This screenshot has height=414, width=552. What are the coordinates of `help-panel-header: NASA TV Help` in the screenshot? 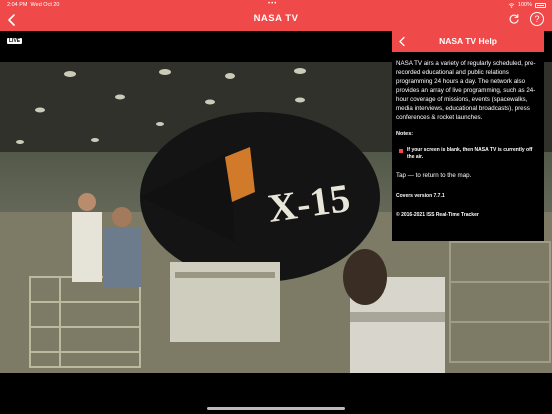 It's located at (468, 41).